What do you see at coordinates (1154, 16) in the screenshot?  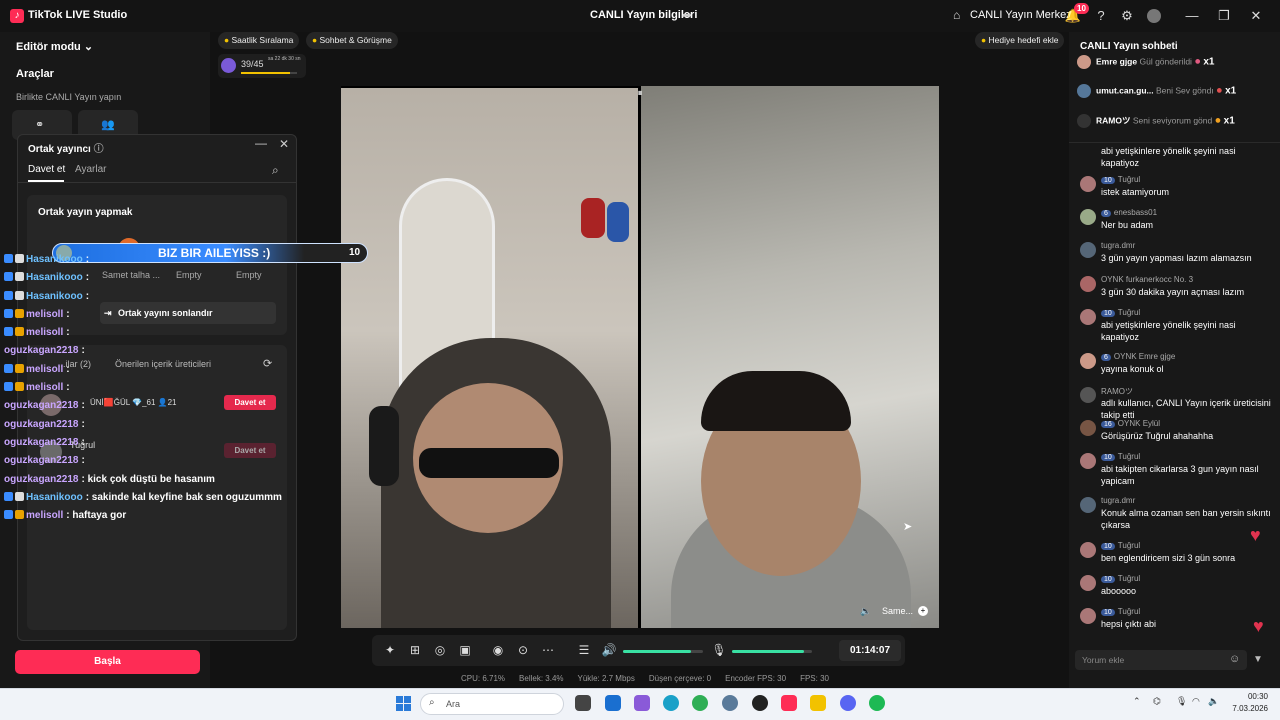 I see `profile-avatar` at bounding box center [1154, 16].